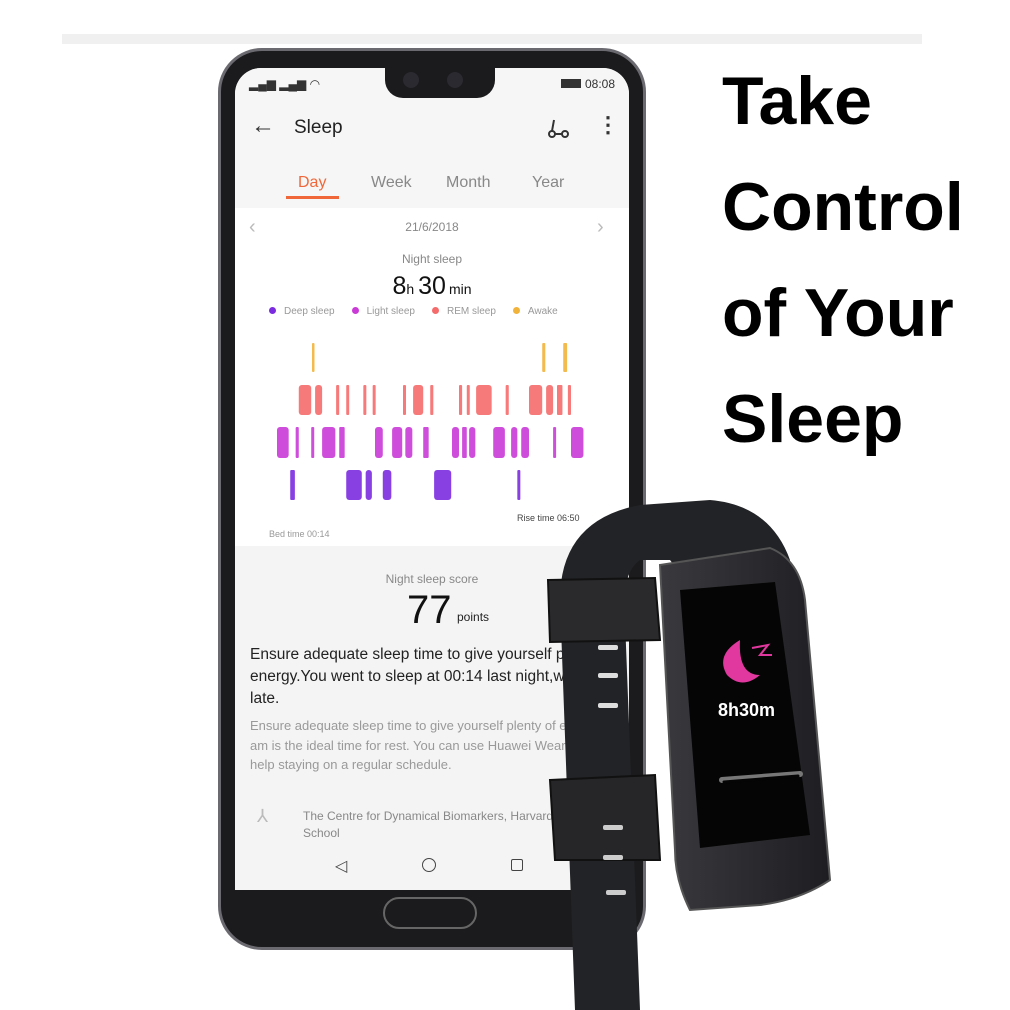 Image resolution: width=1010 pixels, height=1010 pixels. I want to click on headline-line: Control, so click(843, 207).